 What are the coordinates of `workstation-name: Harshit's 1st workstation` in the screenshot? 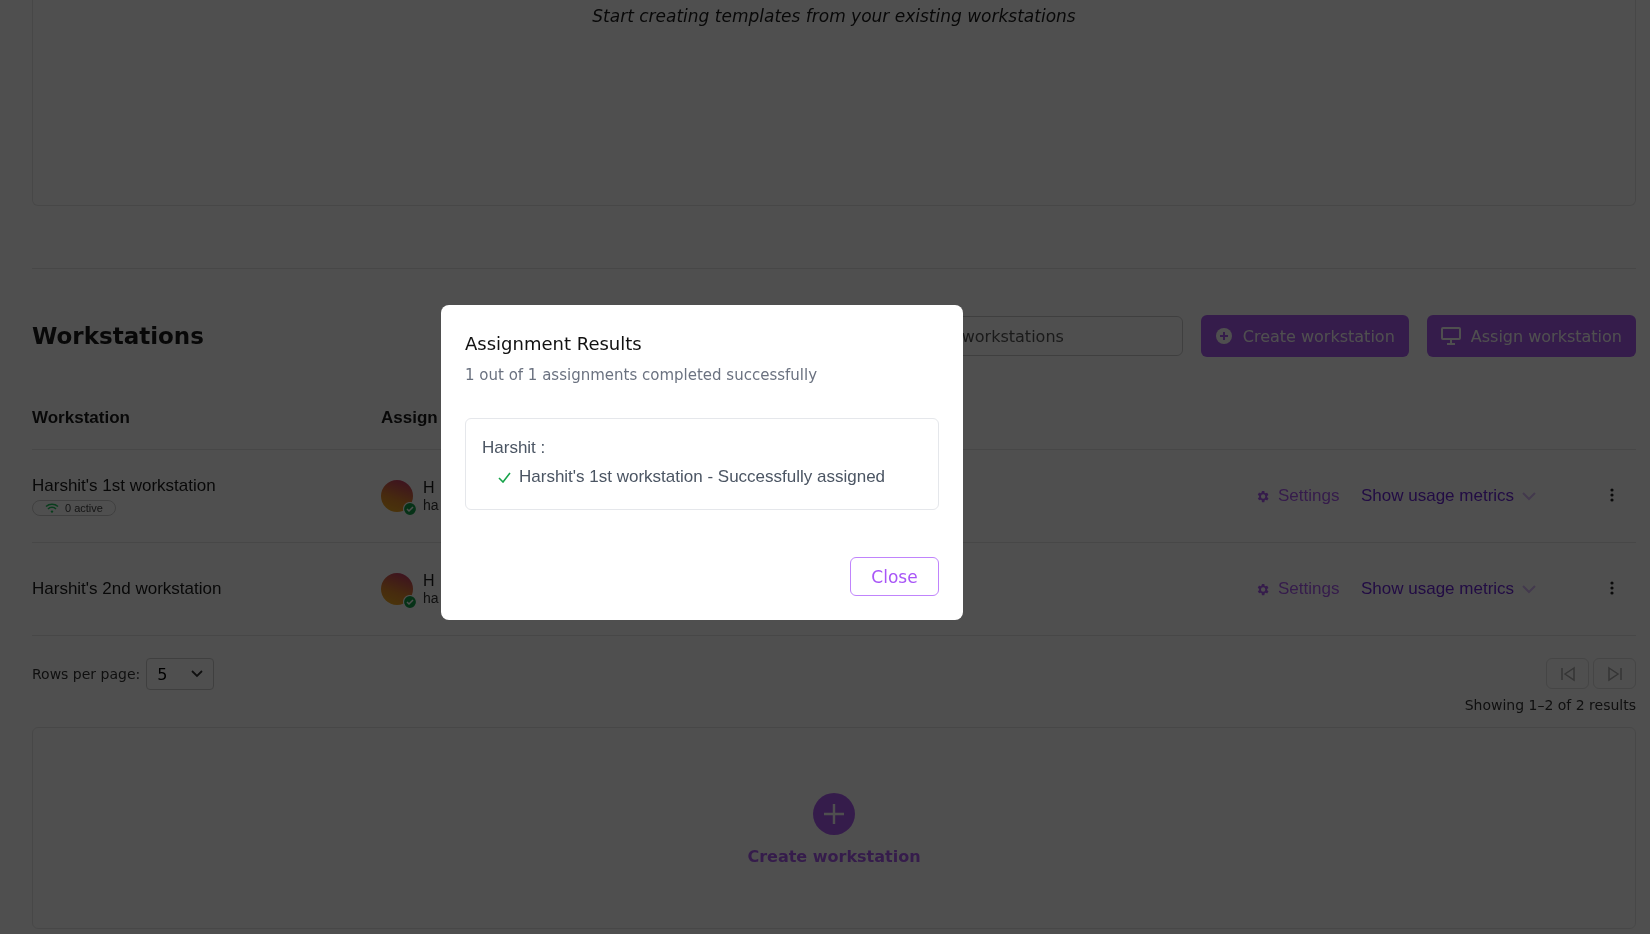 It's located at (124, 486).